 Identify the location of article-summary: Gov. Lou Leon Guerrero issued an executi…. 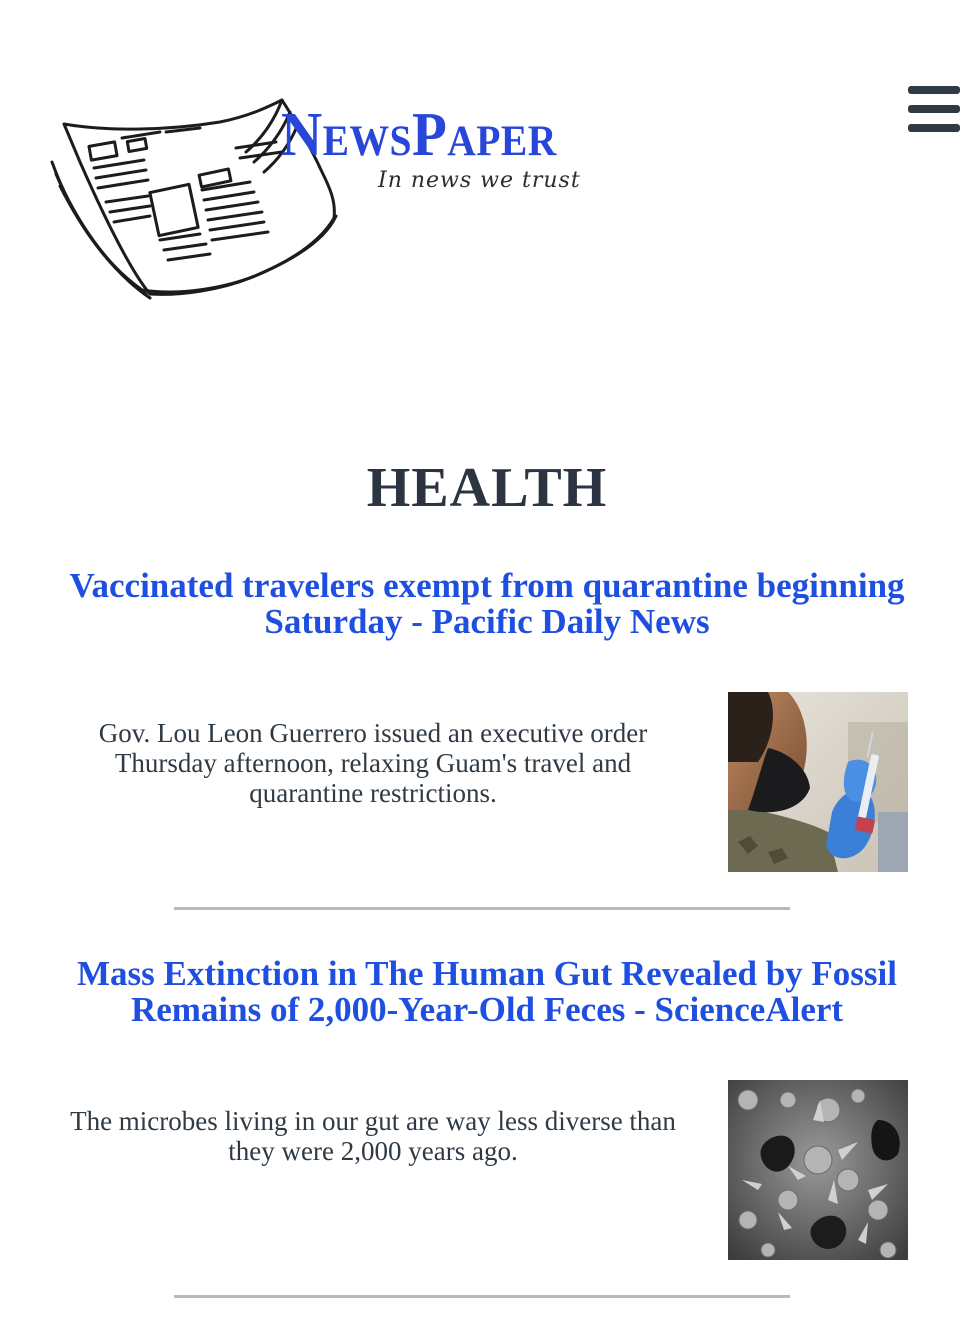
(373, 763).